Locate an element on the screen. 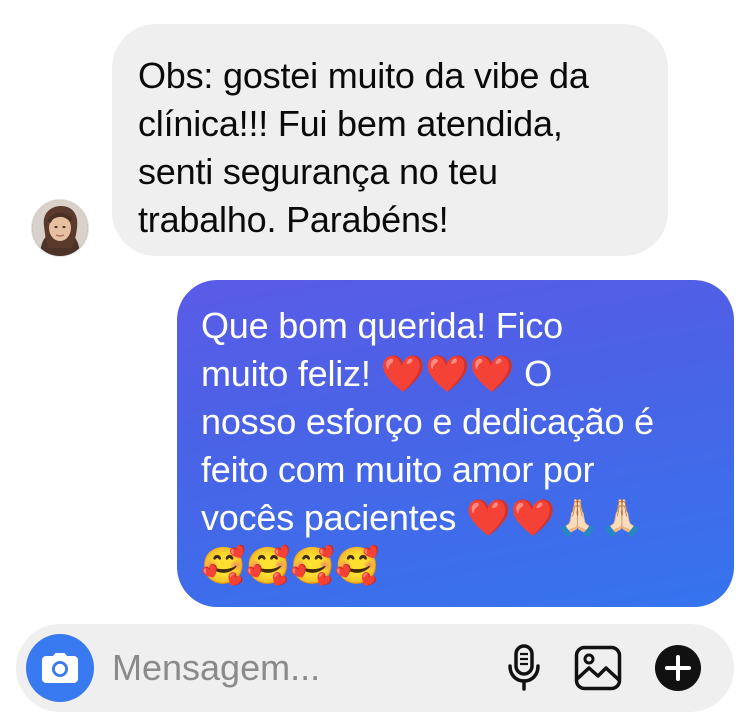 This screenshot has width=750, height=728. message-composer is located at coordinates (375, 668).